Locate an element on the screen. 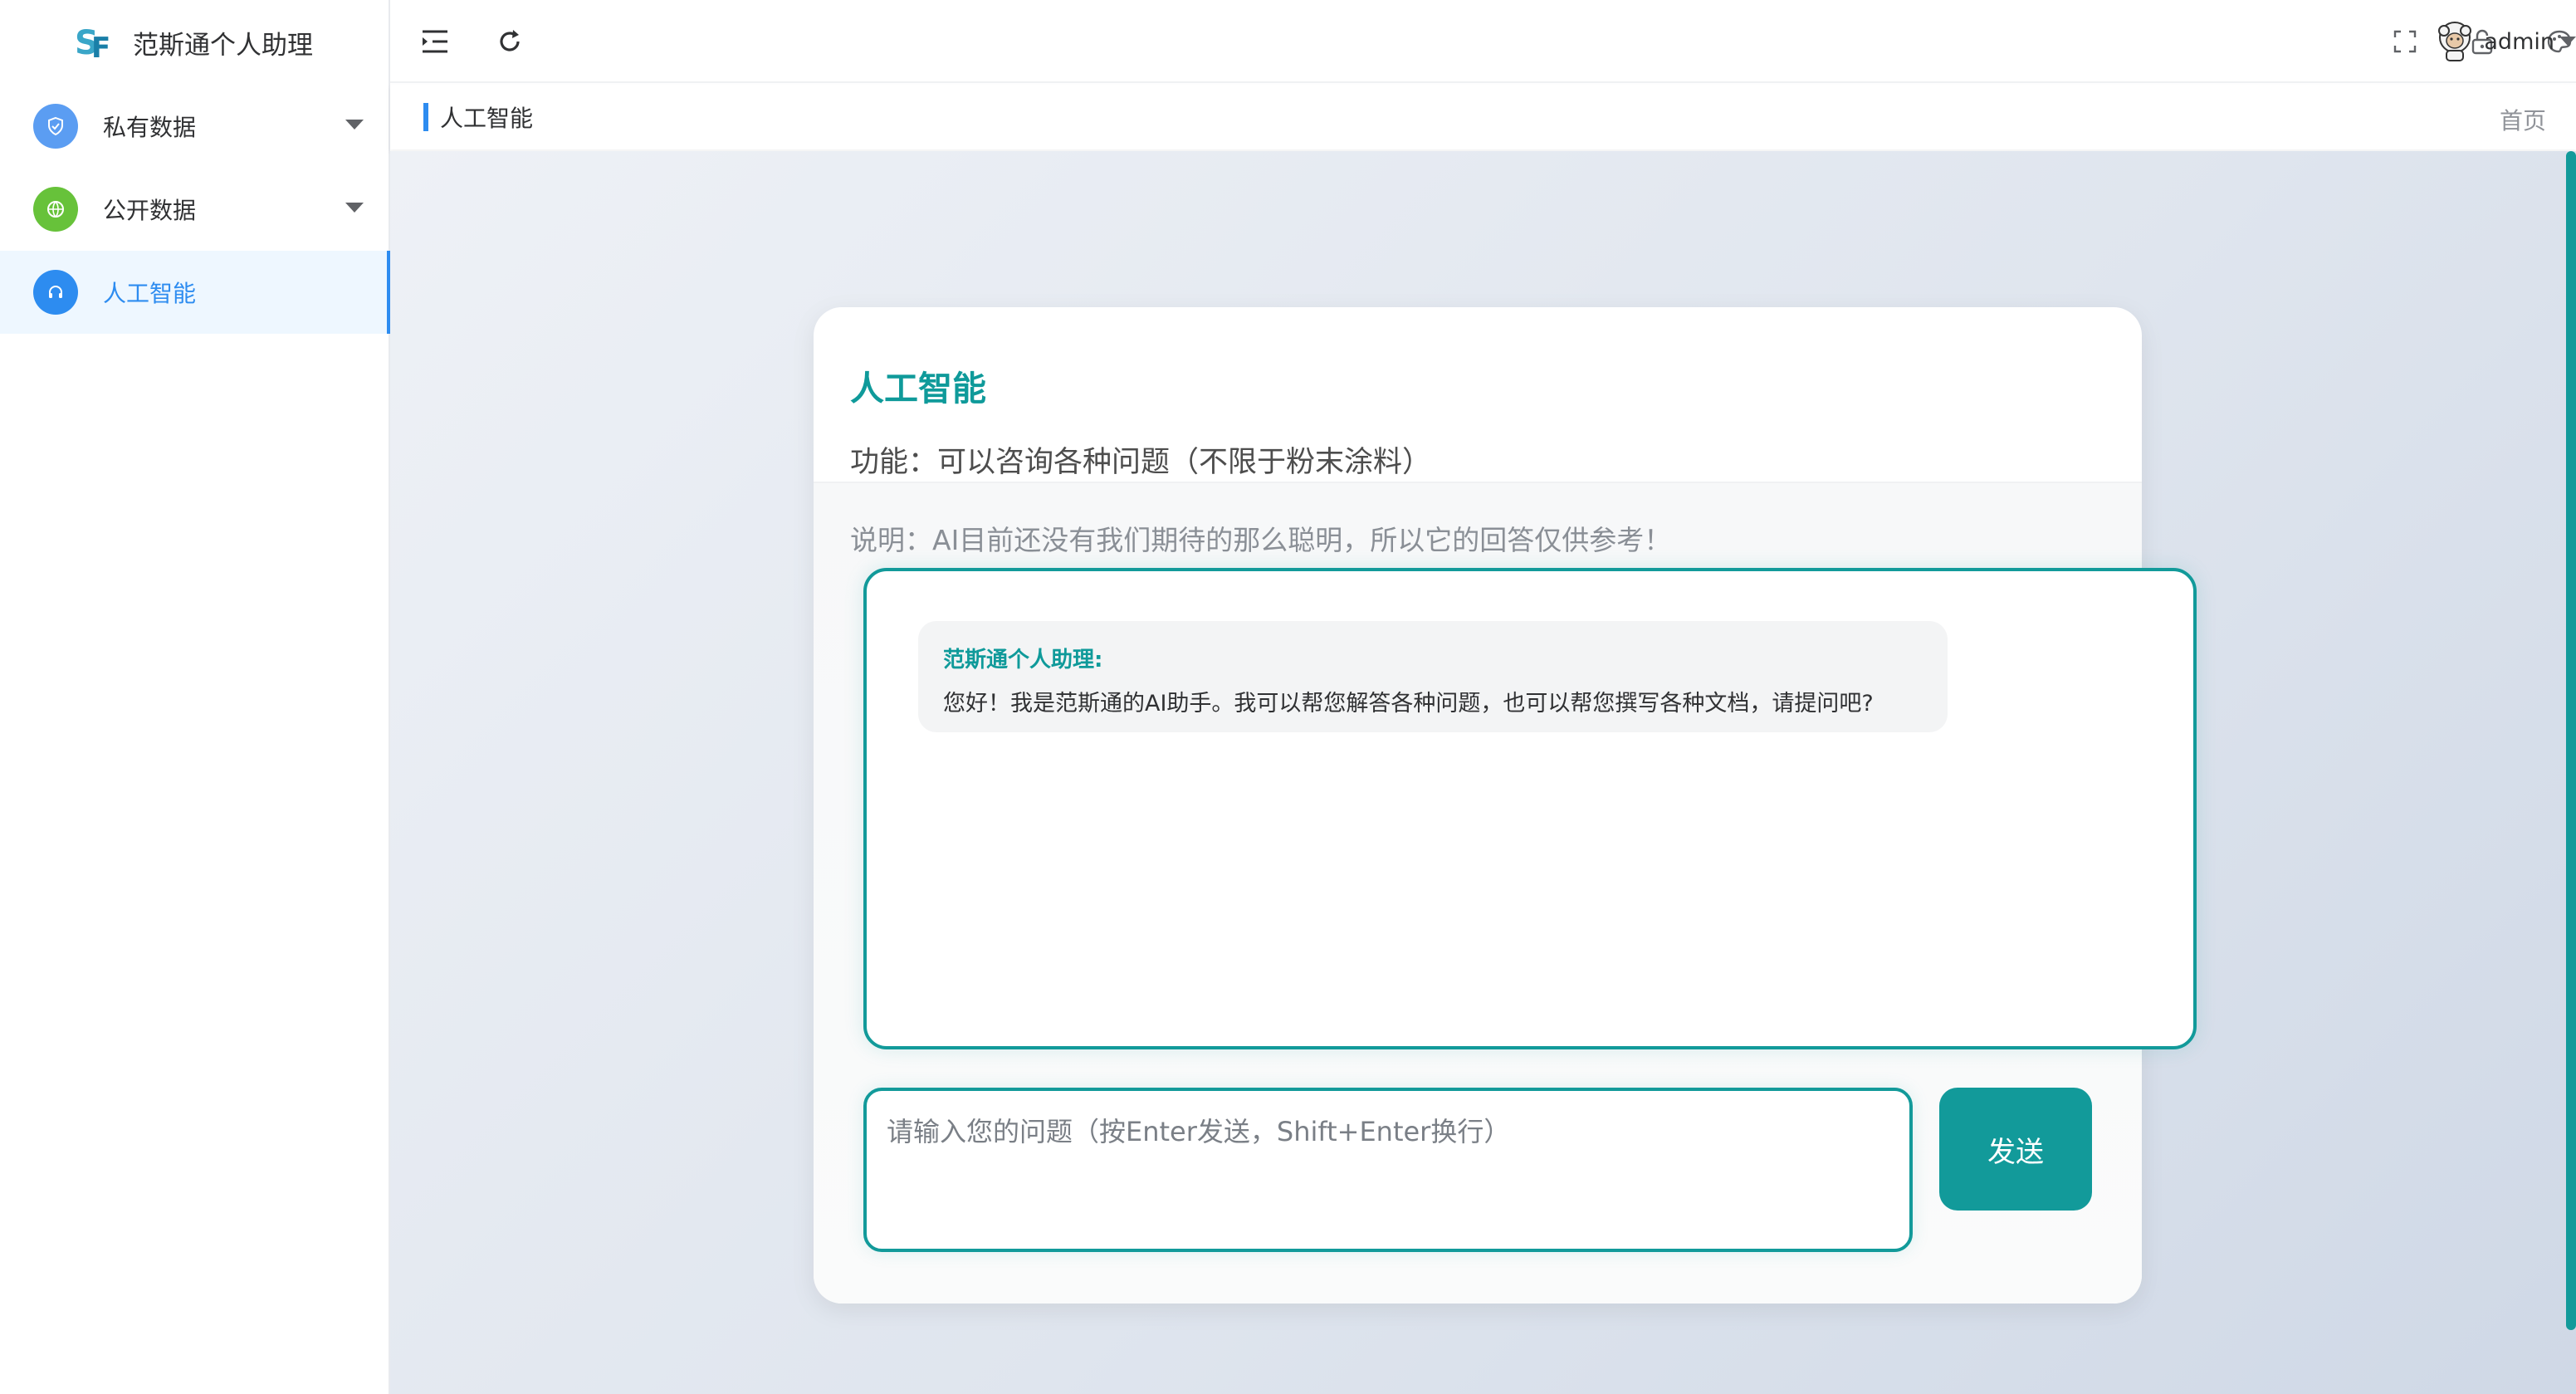  brand: S F 范斯通个人助理 is located at coordinates (194, 42).